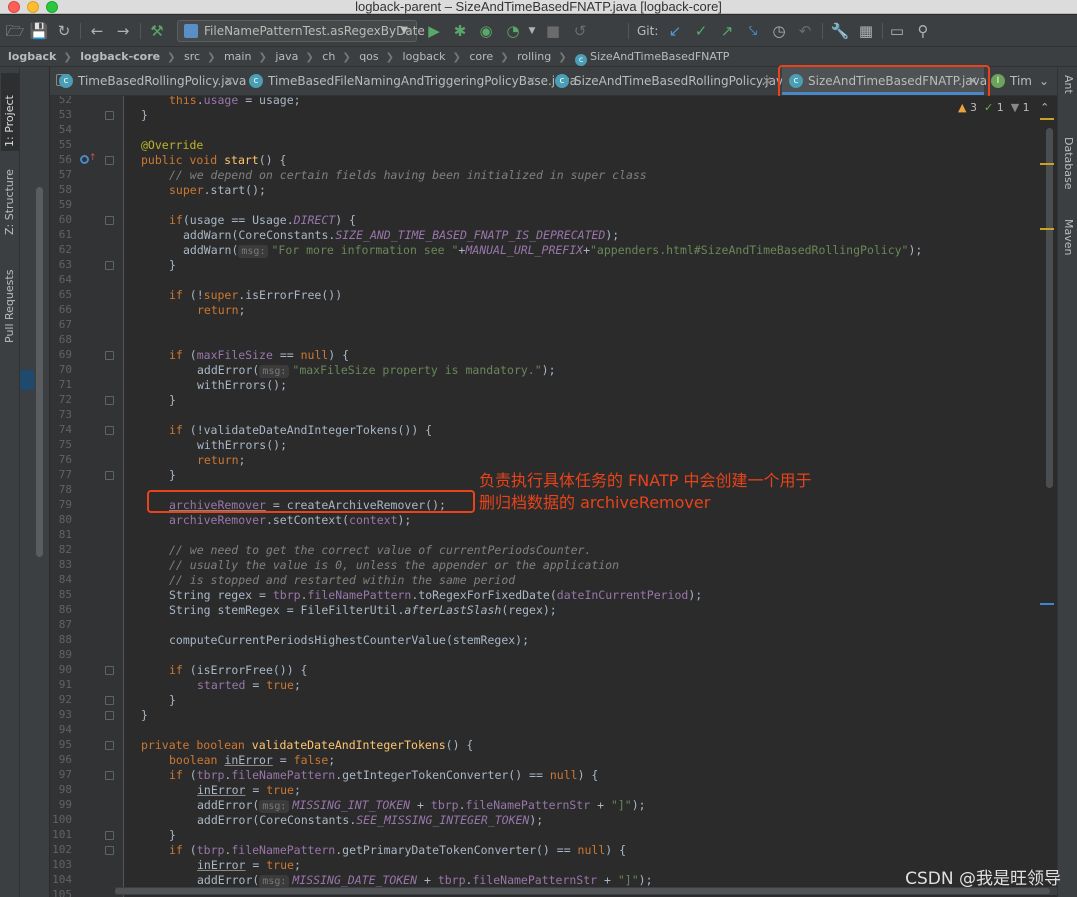 The image size is (1077, 897). What do you see at coordinates (434, 31) in the screenshot?
I see `run-icon: ▶` at bounding box center [434, 31].